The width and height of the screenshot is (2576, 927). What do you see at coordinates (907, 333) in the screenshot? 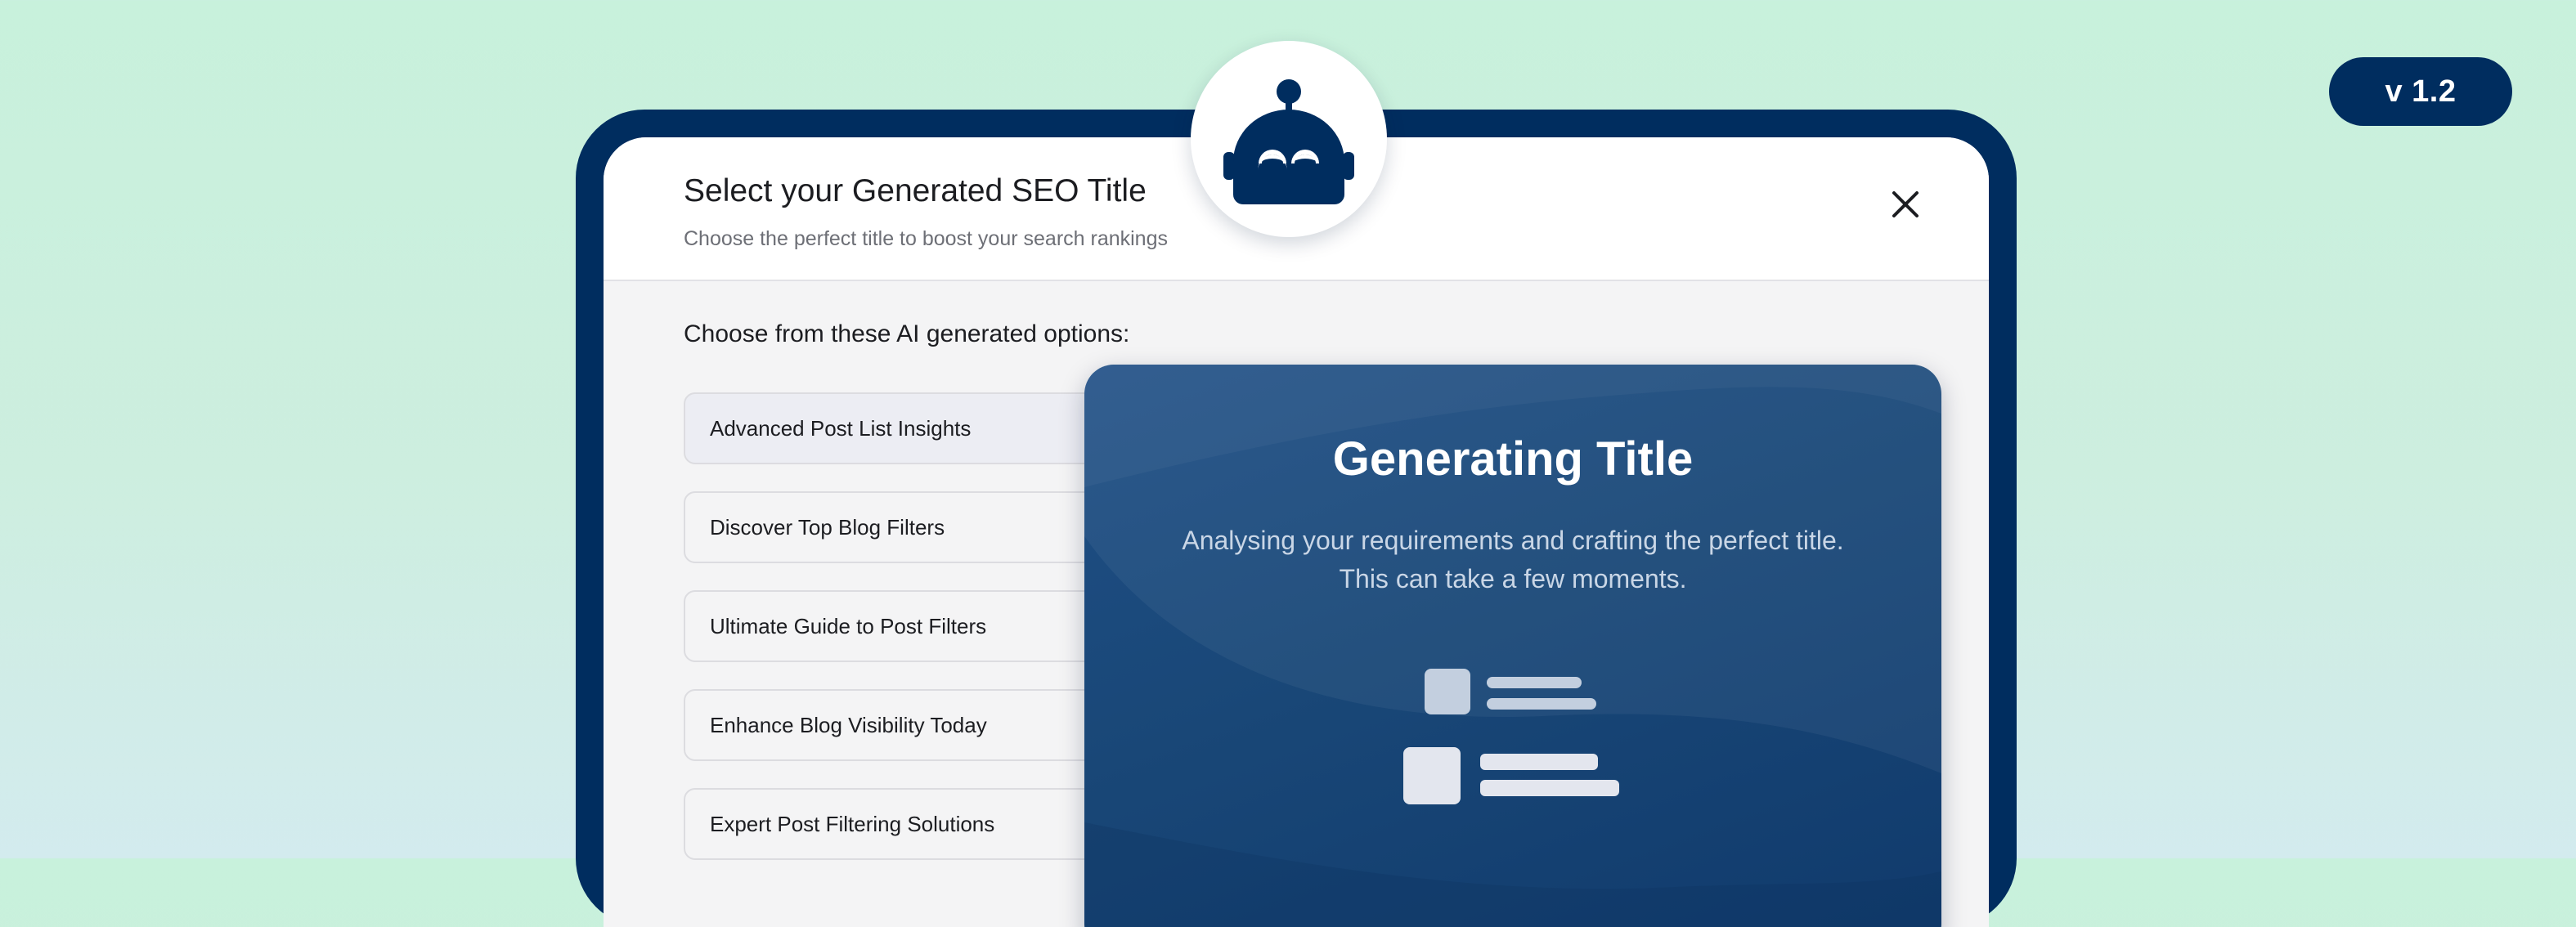
I see `options-section-label: Choose from these AI generated options:` at bounding box center [907, 333].